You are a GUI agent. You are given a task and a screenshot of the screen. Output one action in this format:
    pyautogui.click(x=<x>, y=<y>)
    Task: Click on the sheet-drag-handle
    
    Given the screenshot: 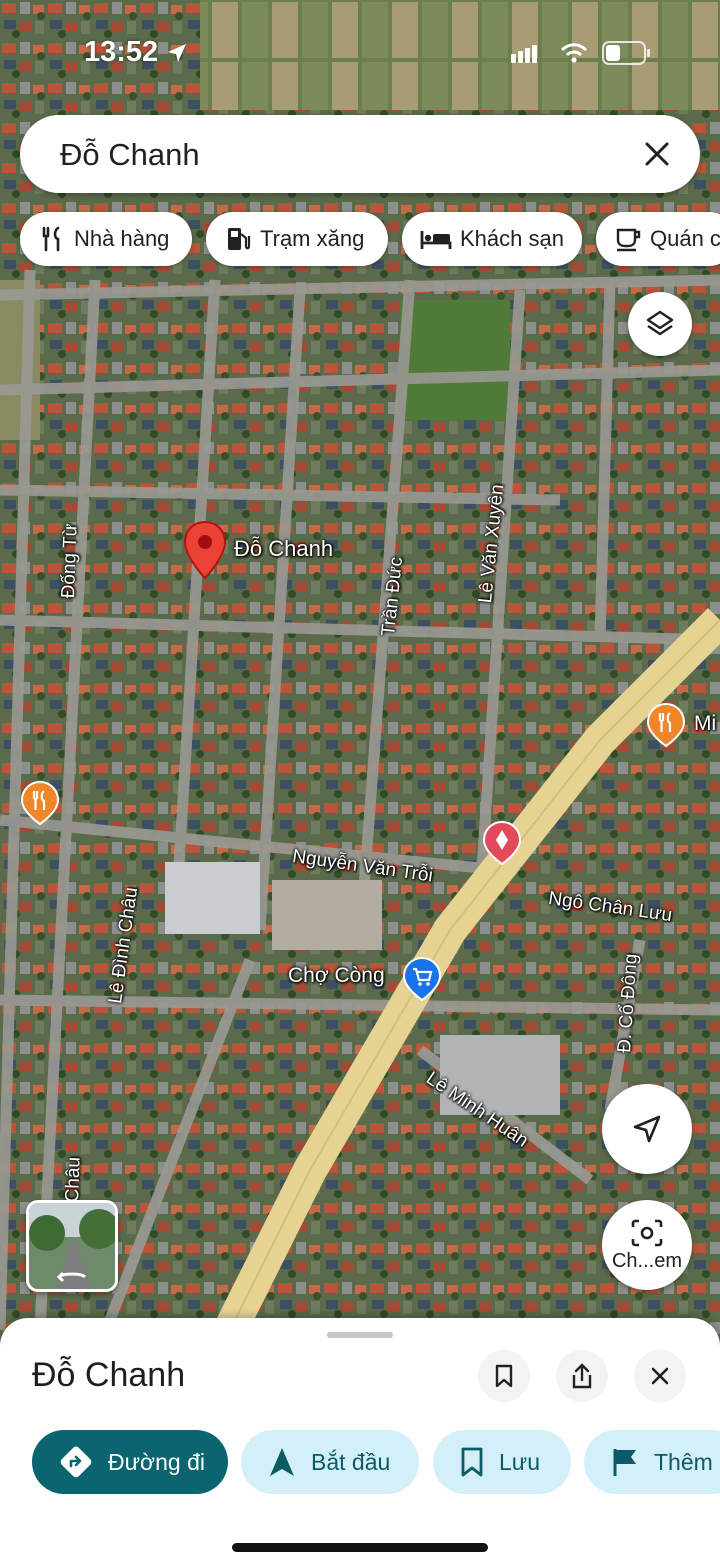 What is the action you would take?
    pyautogui.click(x=360, y=1335)
    